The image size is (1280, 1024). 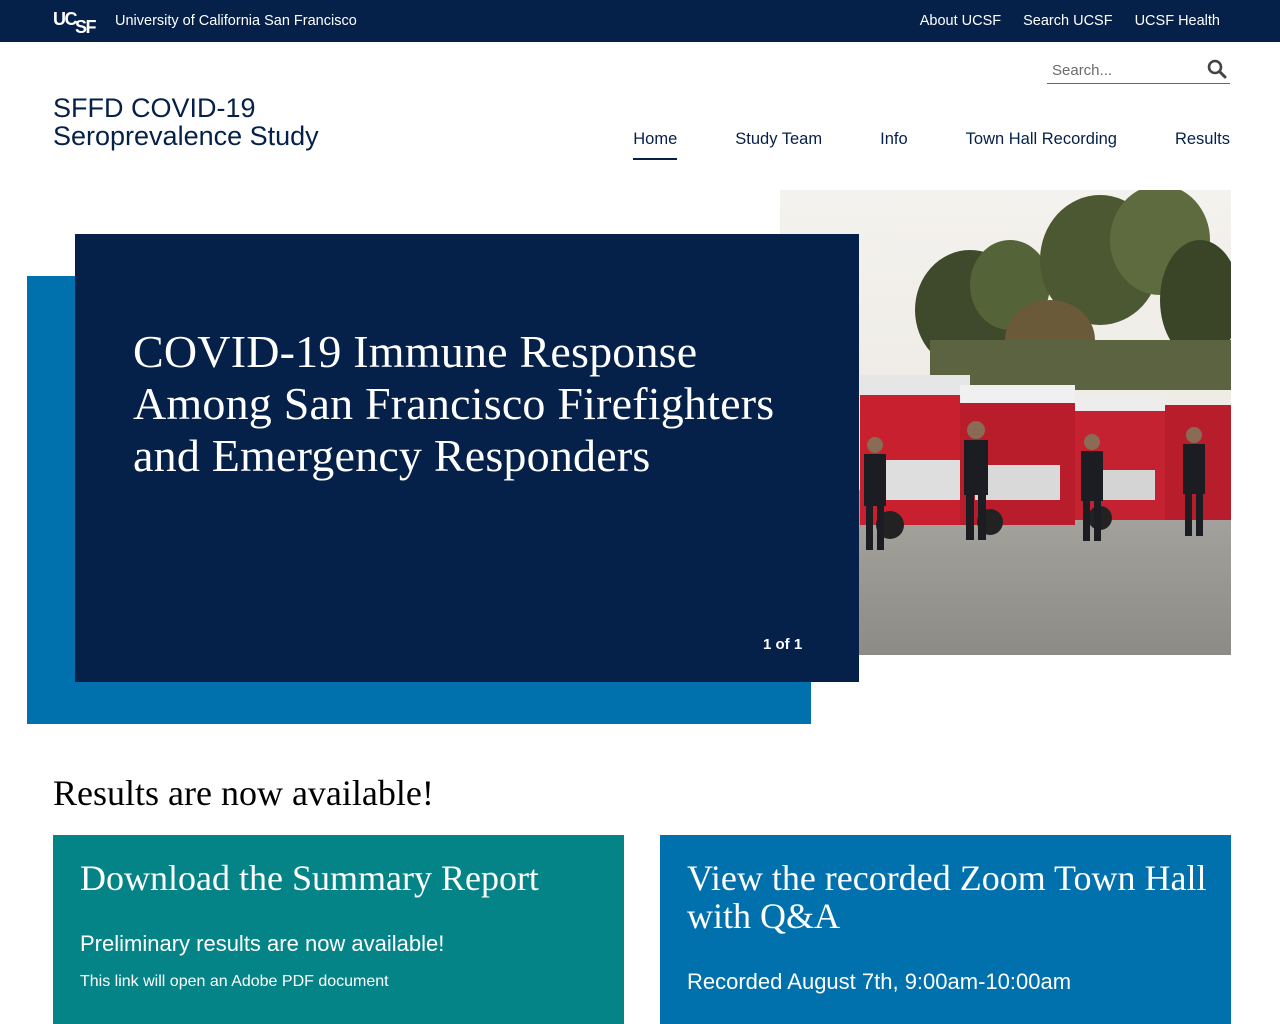 I want to click on ucsf-logo: UC SF, so click(x=78, y=21).